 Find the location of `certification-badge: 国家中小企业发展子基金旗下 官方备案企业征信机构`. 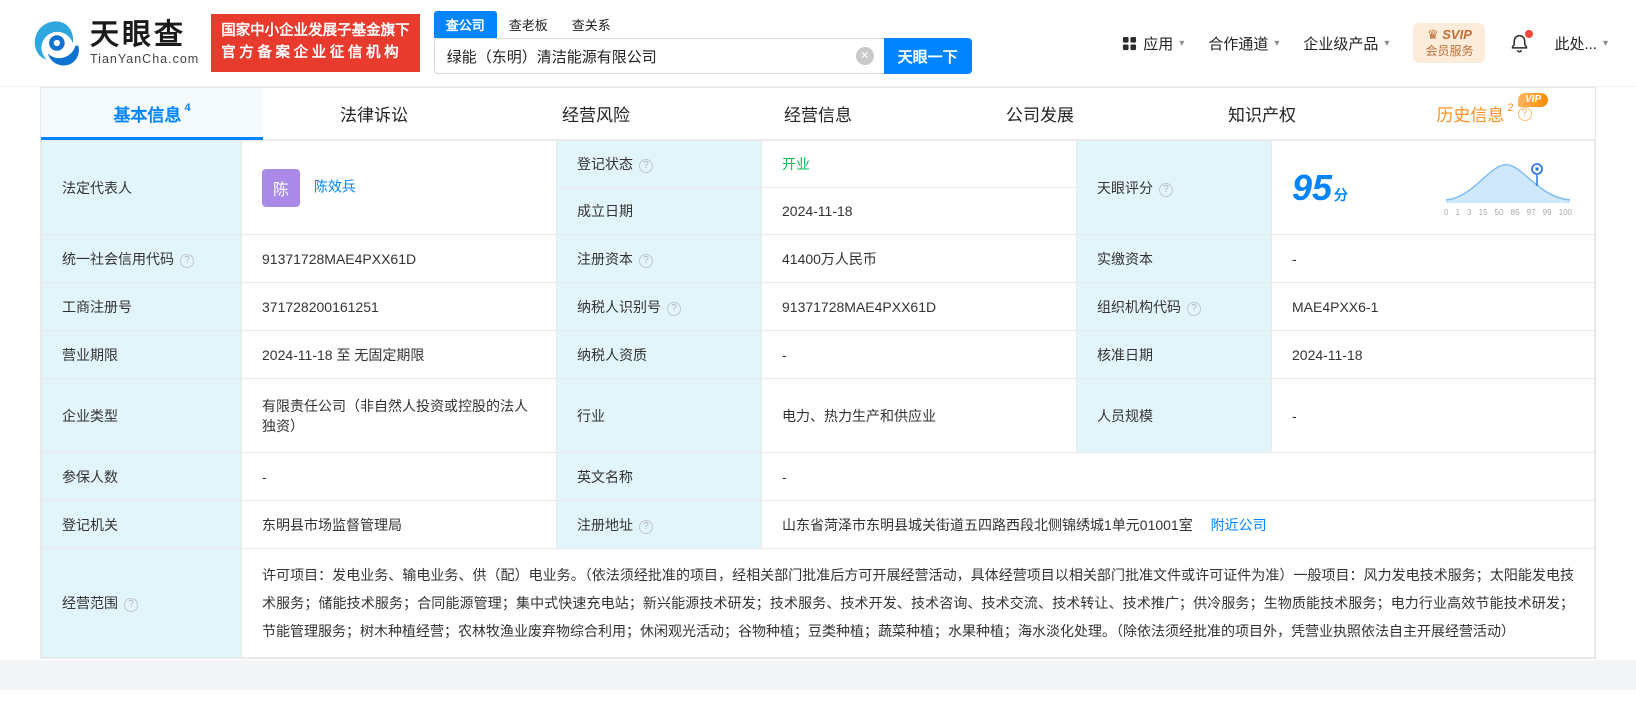

certification-badge: 国家中小企业发展子基金旗下 官方备案企业征信机构 is located at coordinates (315, 43).